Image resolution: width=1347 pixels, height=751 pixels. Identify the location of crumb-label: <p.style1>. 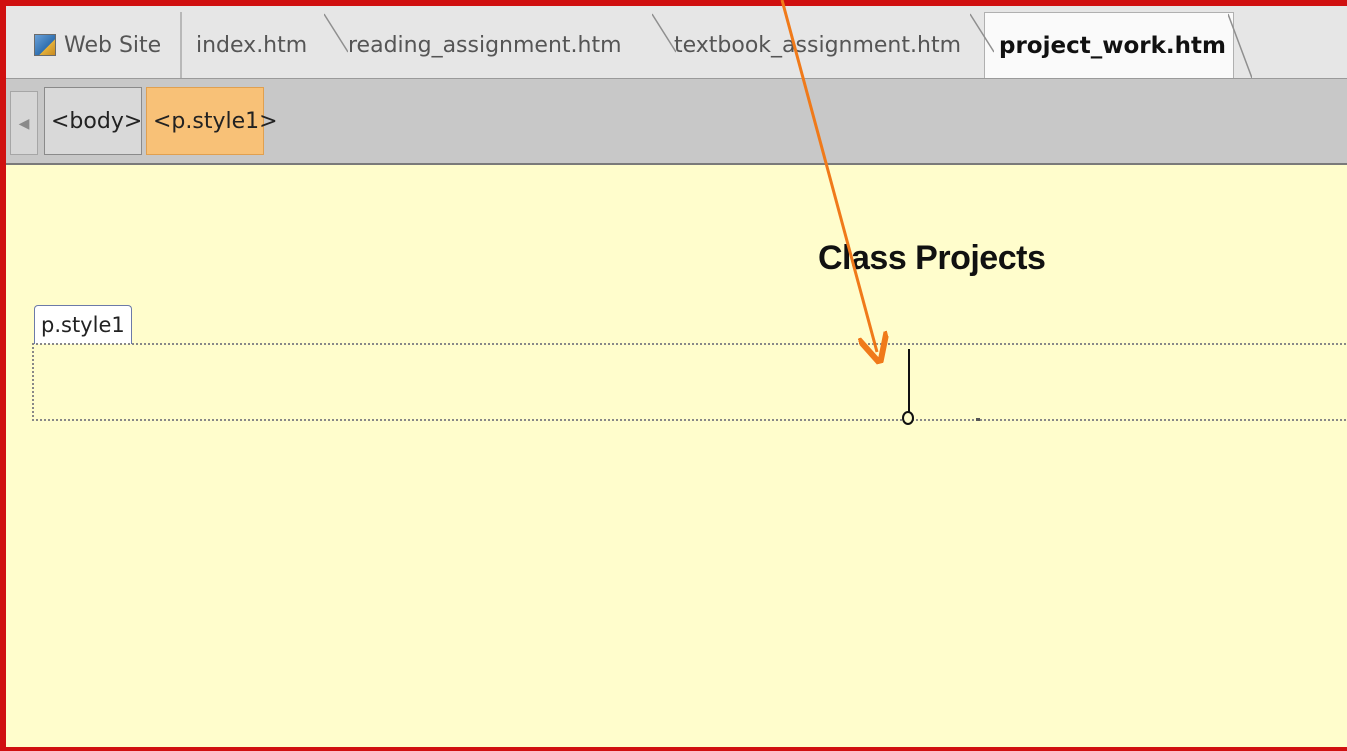
(215, 121).